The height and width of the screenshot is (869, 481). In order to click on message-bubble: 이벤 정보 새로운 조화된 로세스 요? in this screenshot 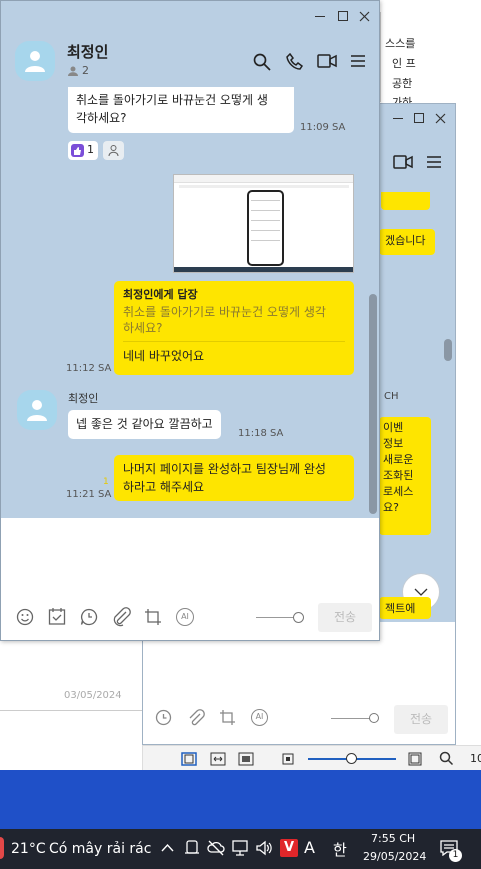, I will do `click(405, 476)`.